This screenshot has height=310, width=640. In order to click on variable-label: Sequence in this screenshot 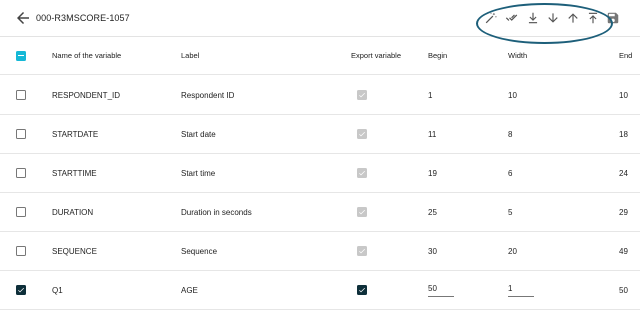, I will do `click(199, 251)`.